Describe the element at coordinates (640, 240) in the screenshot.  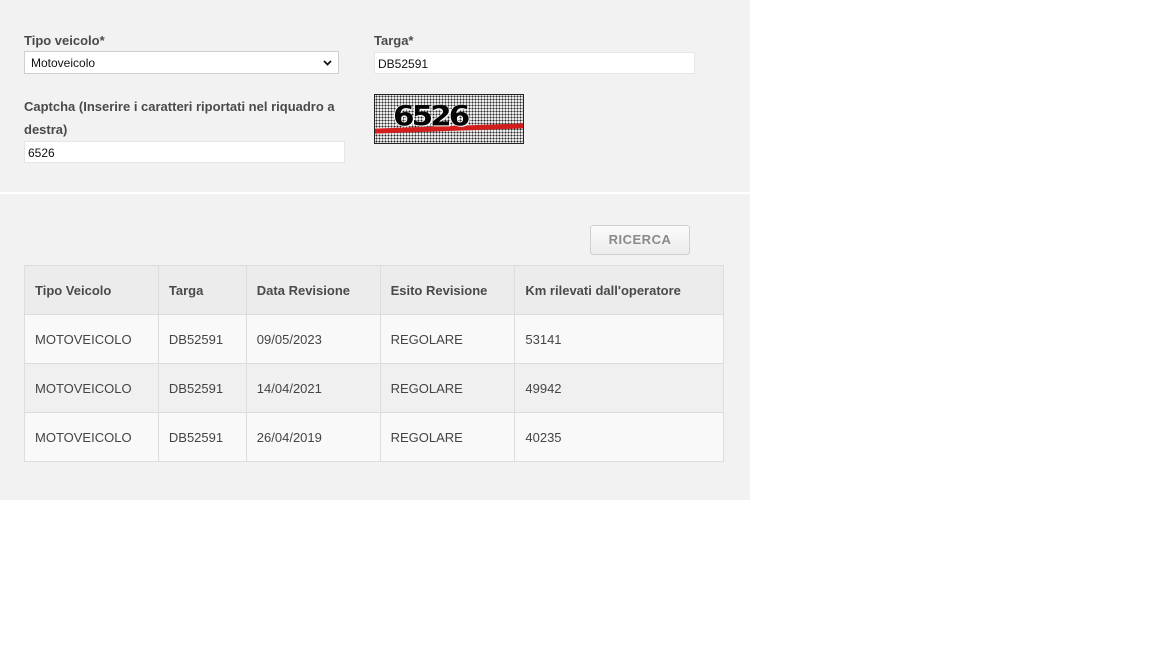
I see `search-button: RICERCA` at that location.